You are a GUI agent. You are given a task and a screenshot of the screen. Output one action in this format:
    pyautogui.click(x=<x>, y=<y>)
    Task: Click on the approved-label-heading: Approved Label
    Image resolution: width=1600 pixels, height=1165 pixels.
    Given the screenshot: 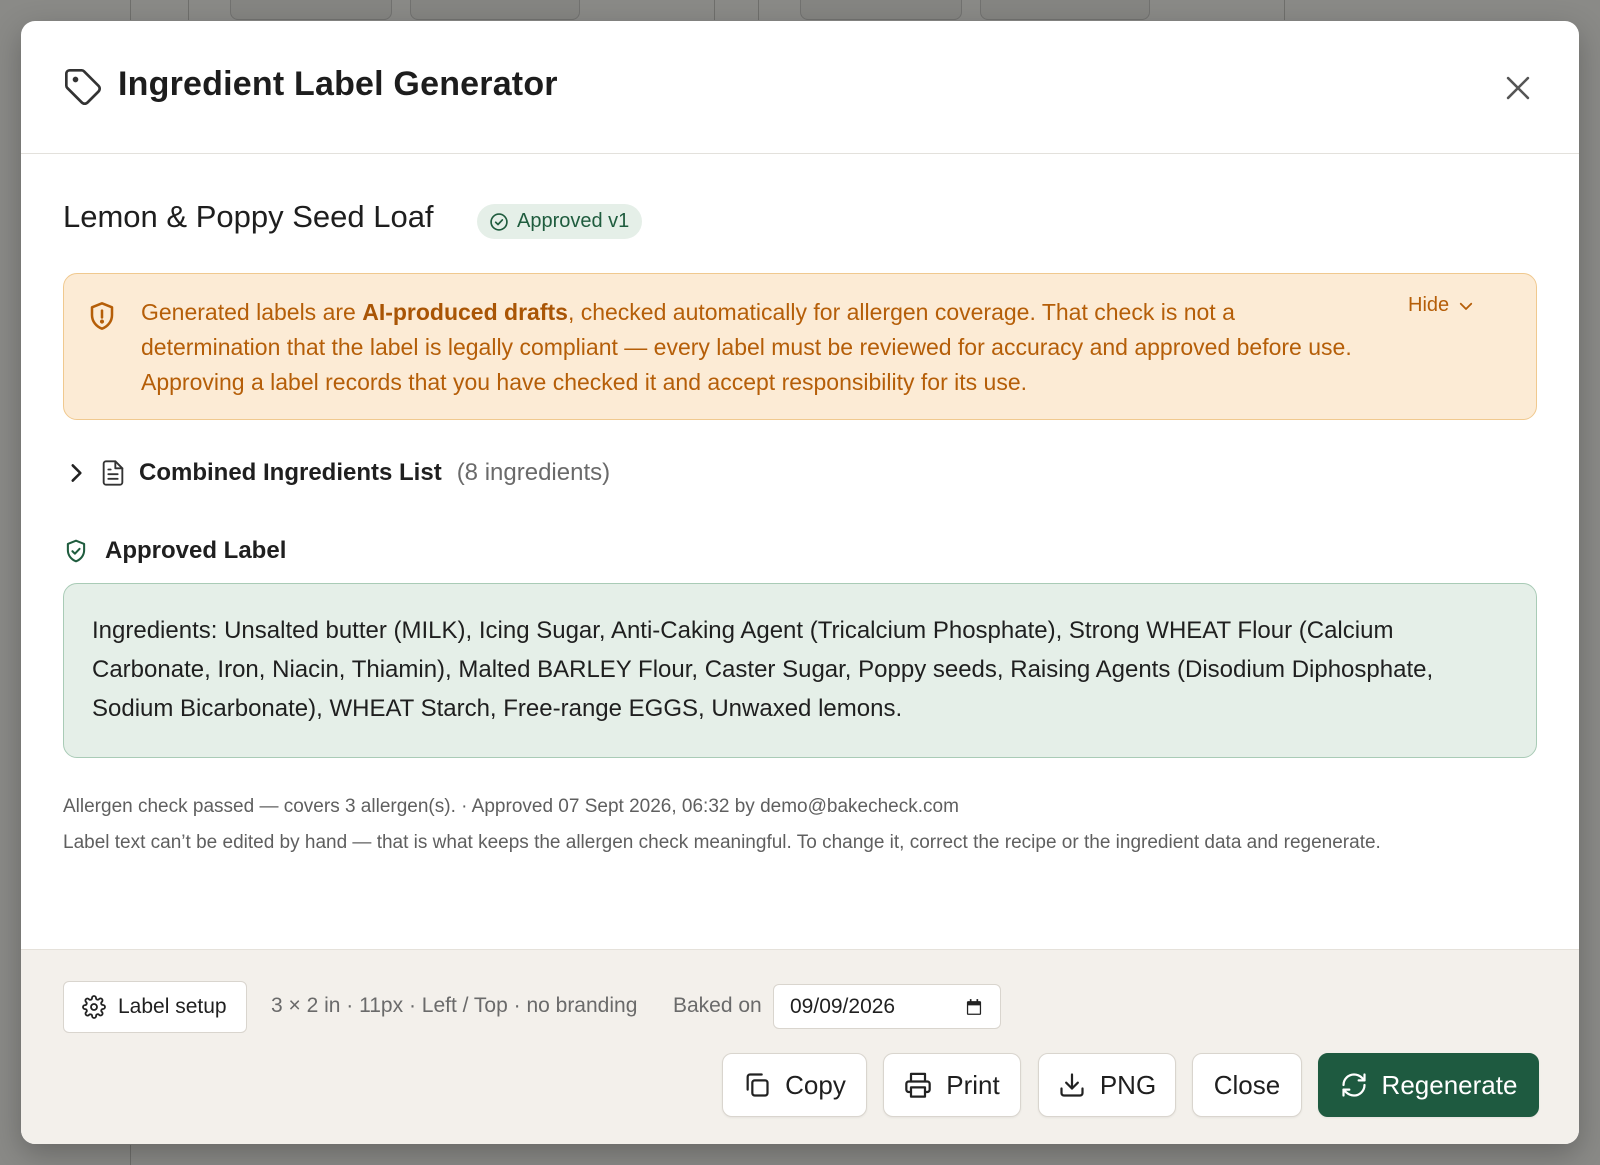 What is the action you would take?
    pyautogui.click(x=174, y=551)
    